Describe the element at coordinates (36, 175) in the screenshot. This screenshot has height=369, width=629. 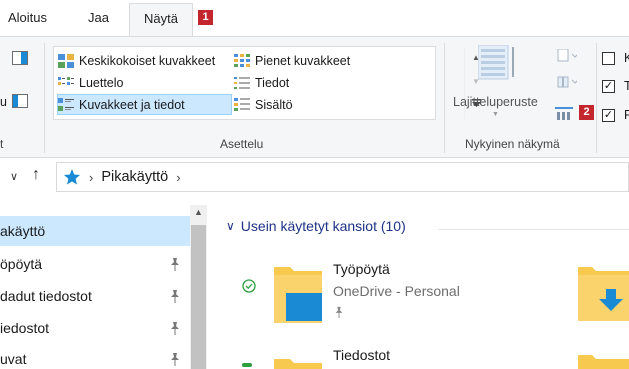
I see `up-arrow-icon: ↑` at that location.